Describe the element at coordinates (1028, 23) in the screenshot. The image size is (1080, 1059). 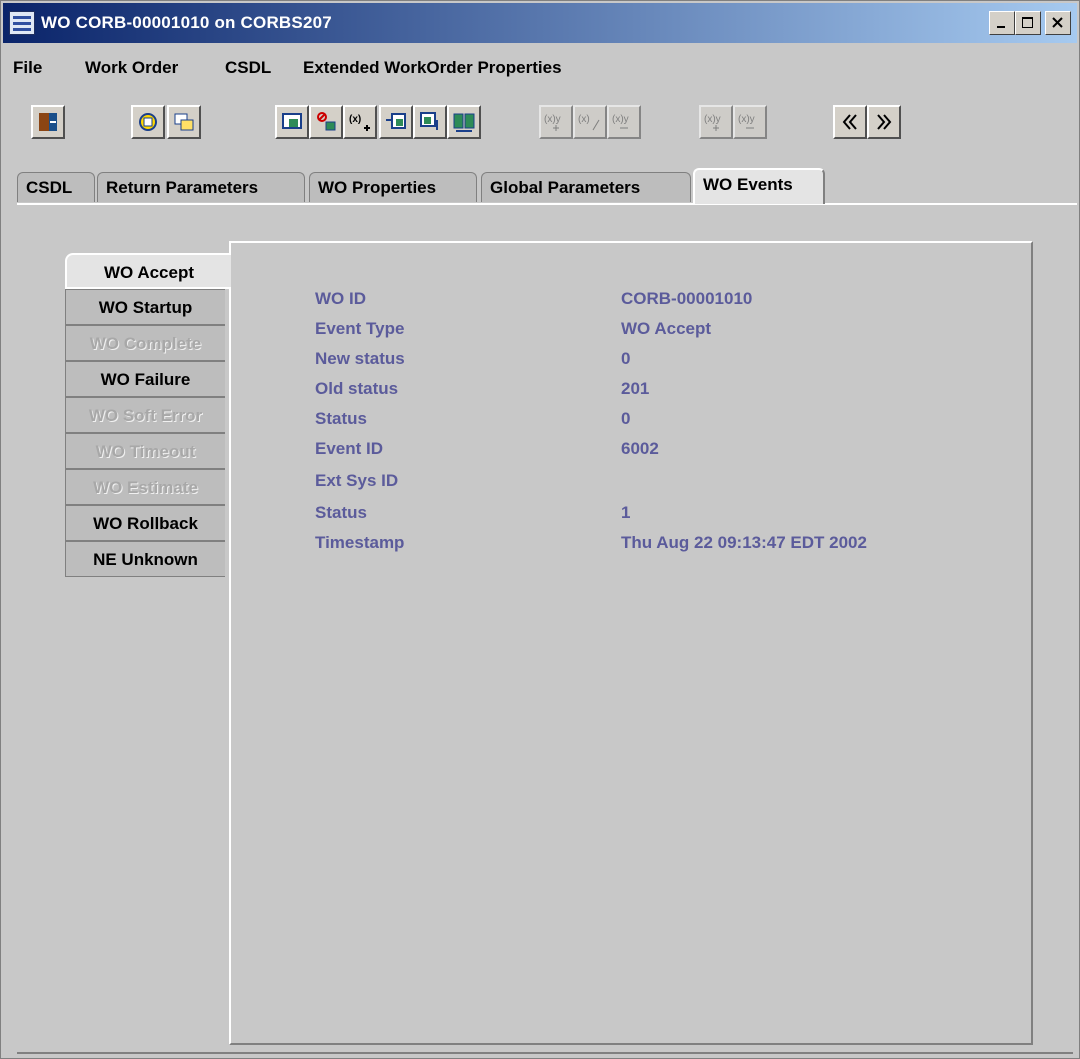
I see `maximize-icon` at that location.